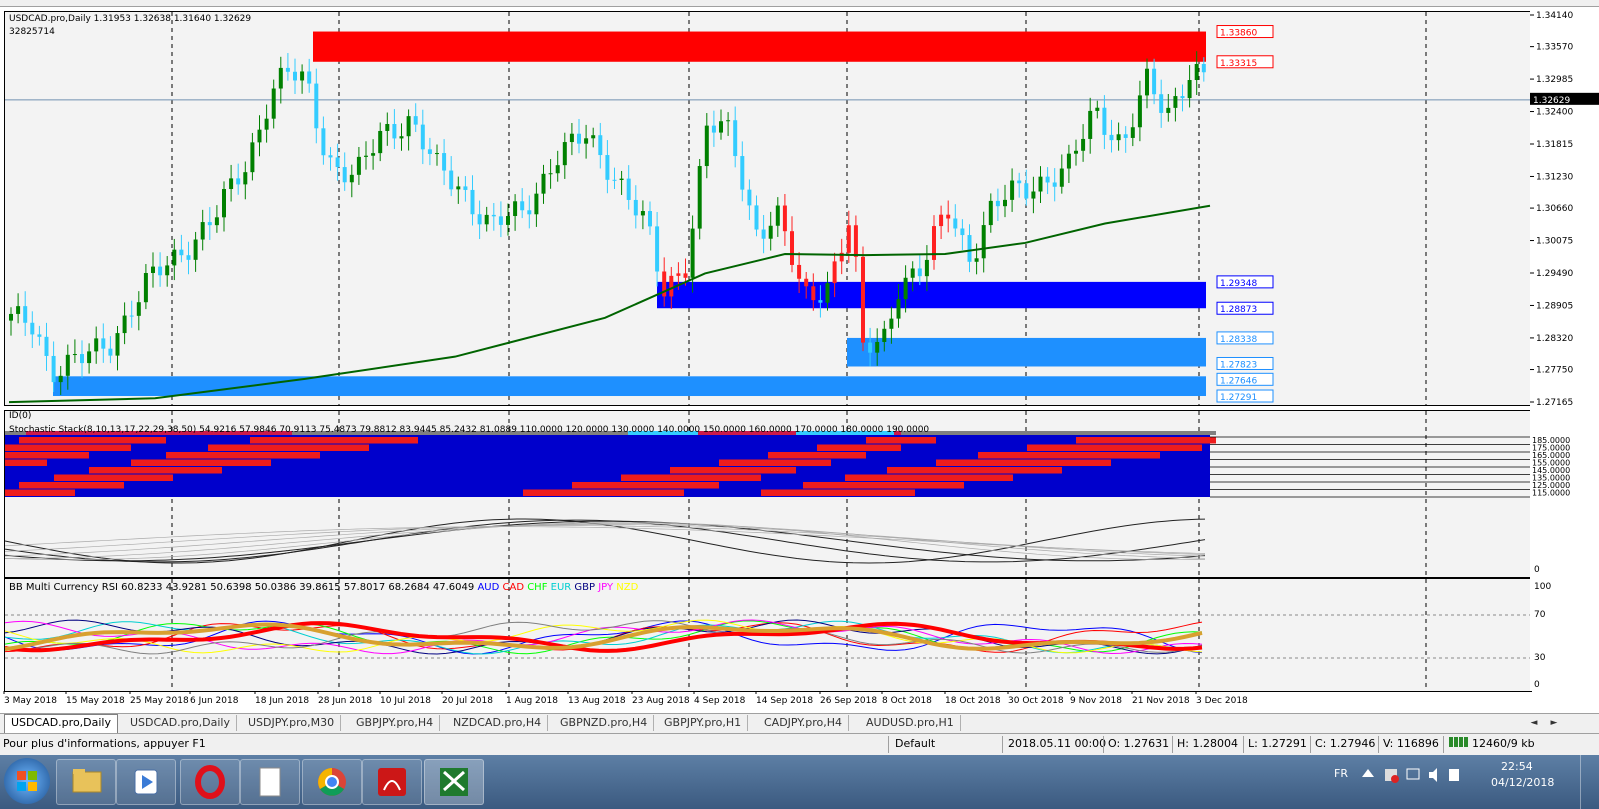  I want to click on taskbar-document, so click(270, 782).